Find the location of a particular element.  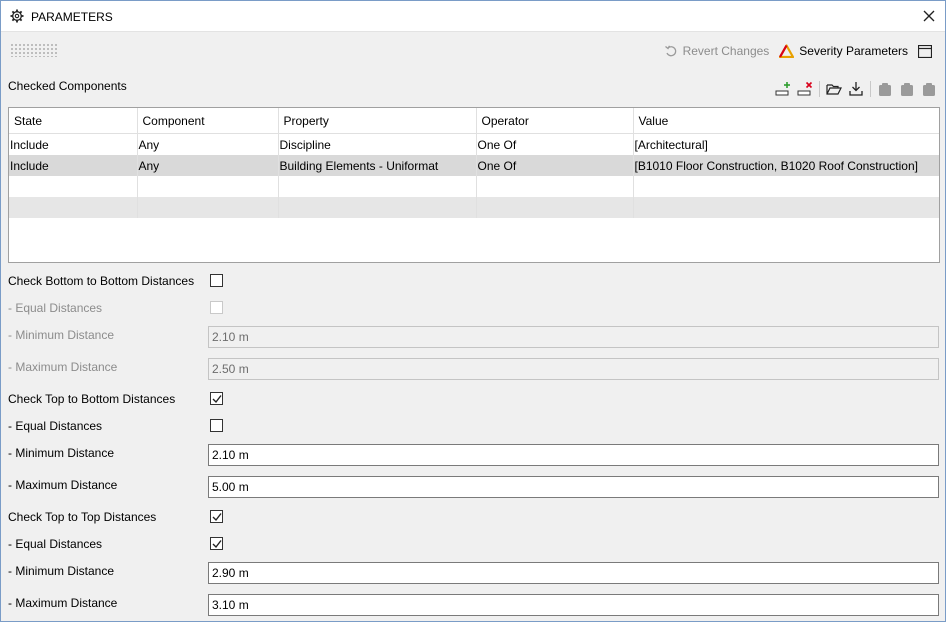

open-button is located at coordinates (834, 89).